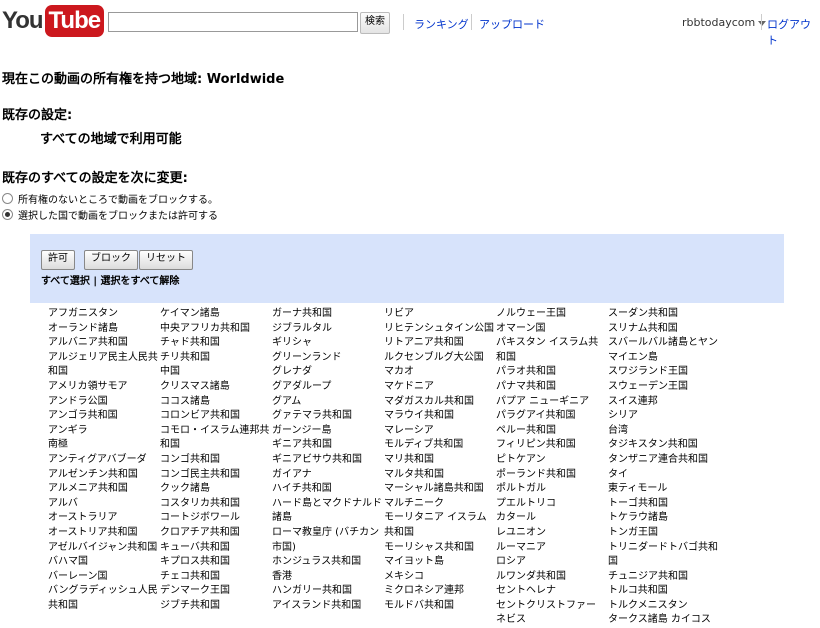  I want to click on country-item: アルバニア共和国, so click(104, 343).